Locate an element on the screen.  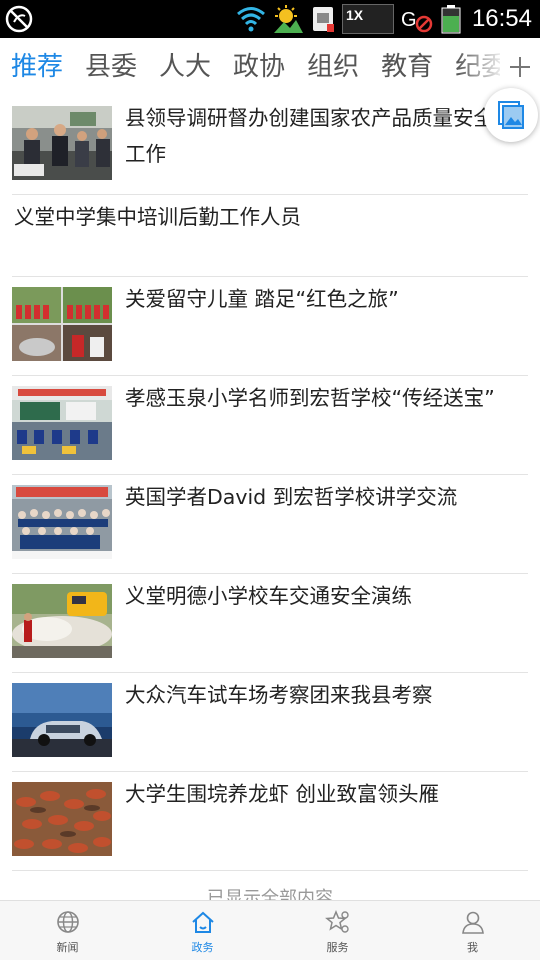
news-title: 英国学者David 到宏哲学校讲学交流 is located at coordinates (291, 497).